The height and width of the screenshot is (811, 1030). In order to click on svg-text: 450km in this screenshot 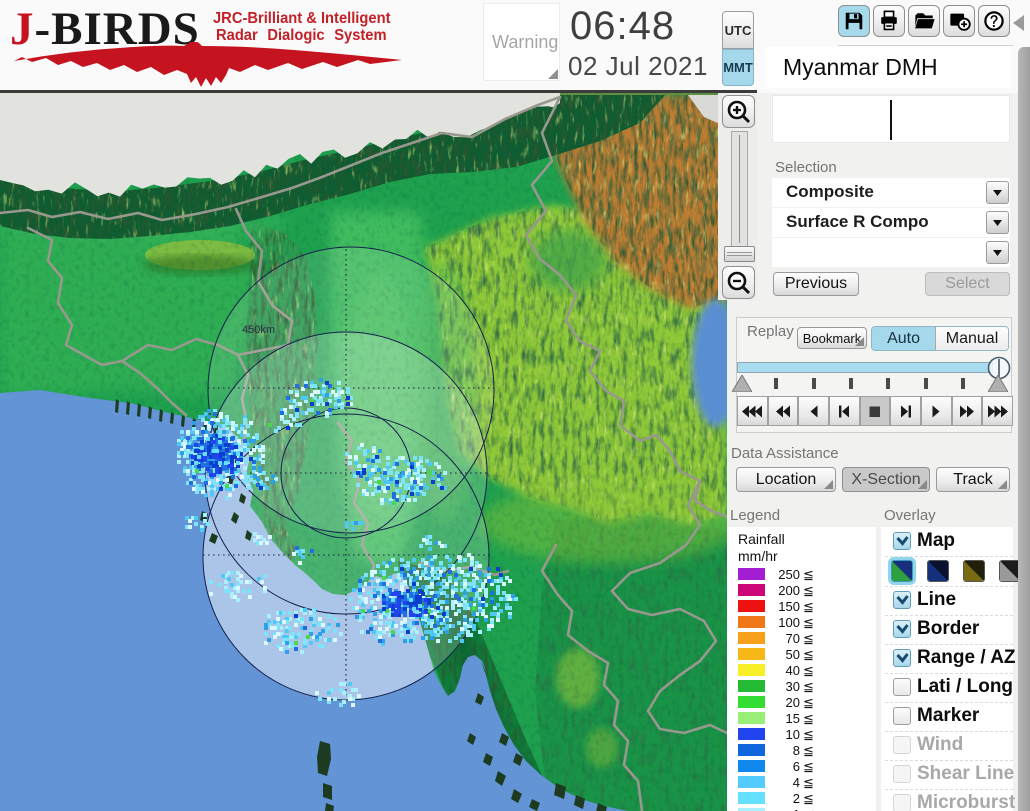, I will do `click(258, 330)`.